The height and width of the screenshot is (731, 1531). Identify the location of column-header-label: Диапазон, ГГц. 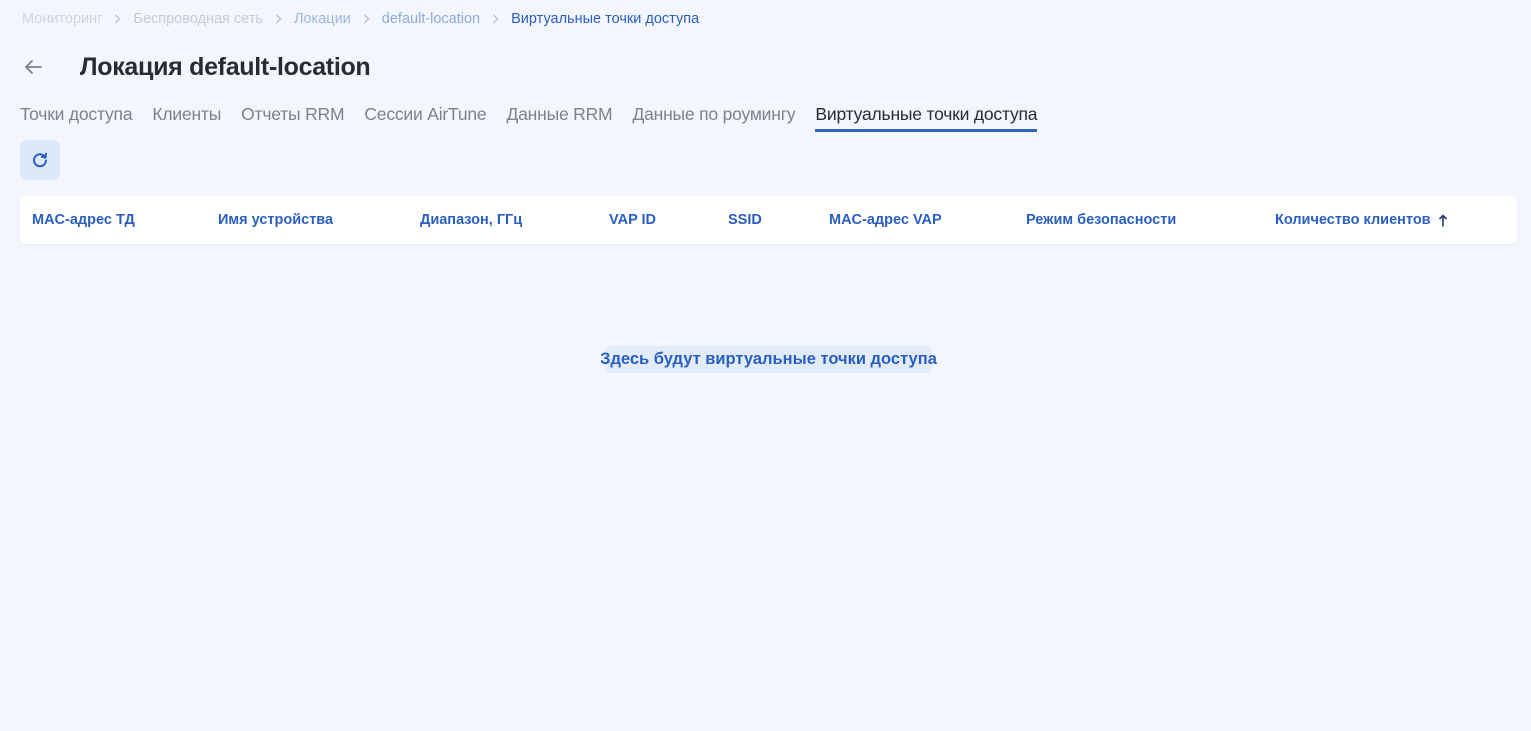
(471, 220).